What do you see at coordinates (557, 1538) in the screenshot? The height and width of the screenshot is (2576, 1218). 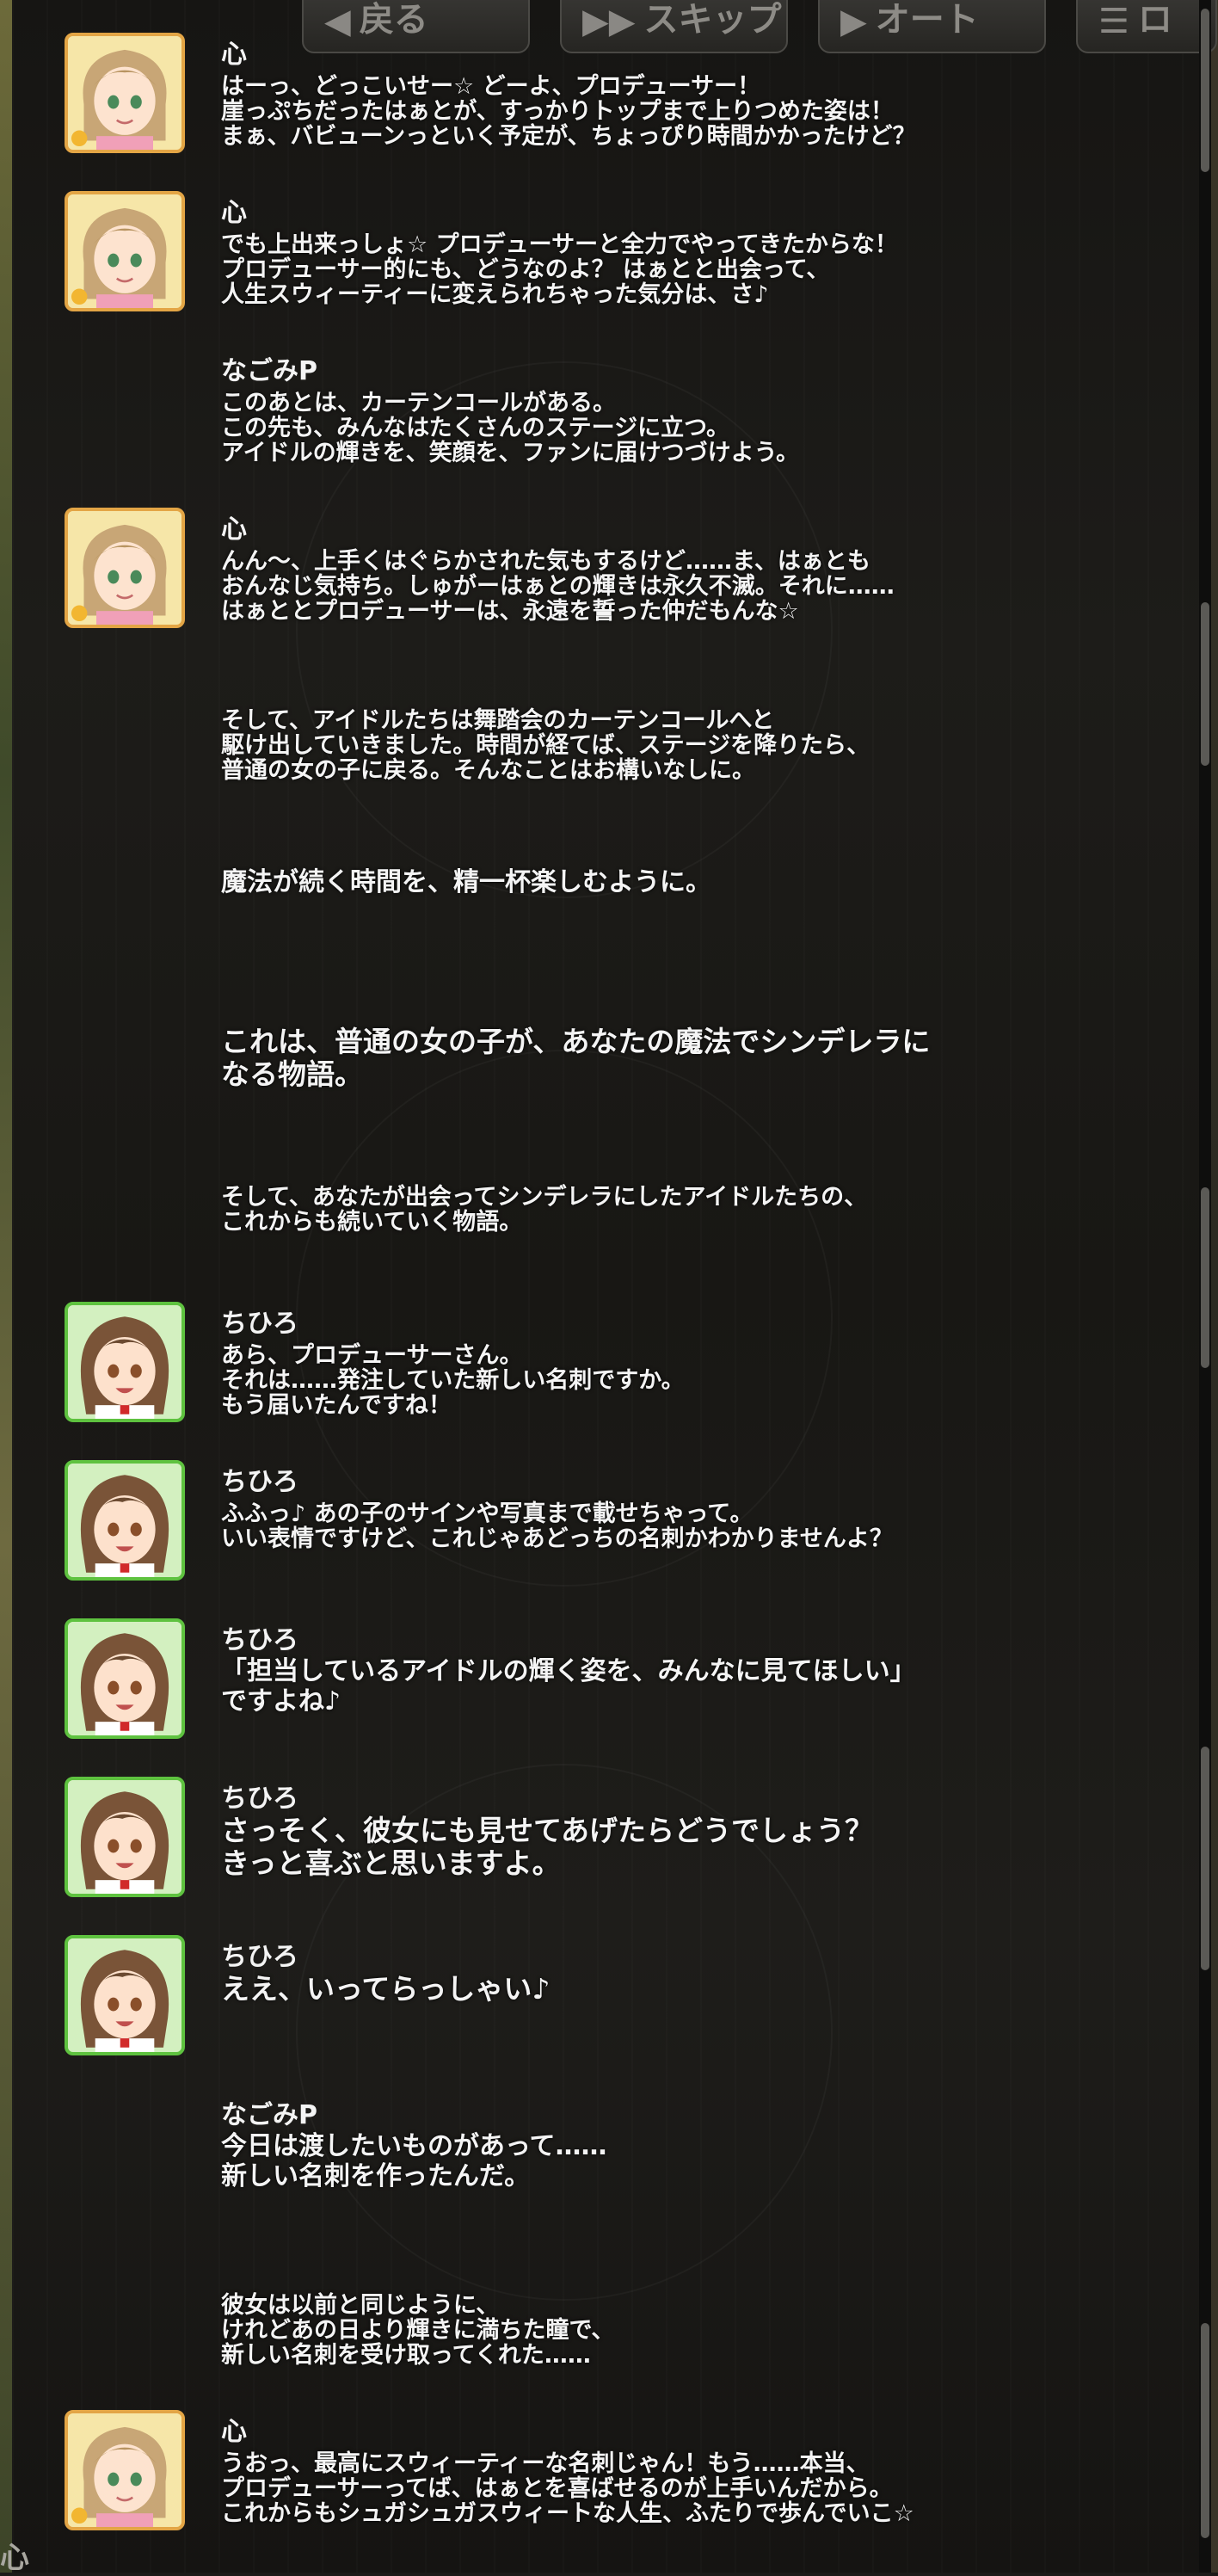 I see `dialogue-line: いい表情ですけど、これじゃあどっちの名刺かわかりませんよ？` at bounding box center [557, 1538].